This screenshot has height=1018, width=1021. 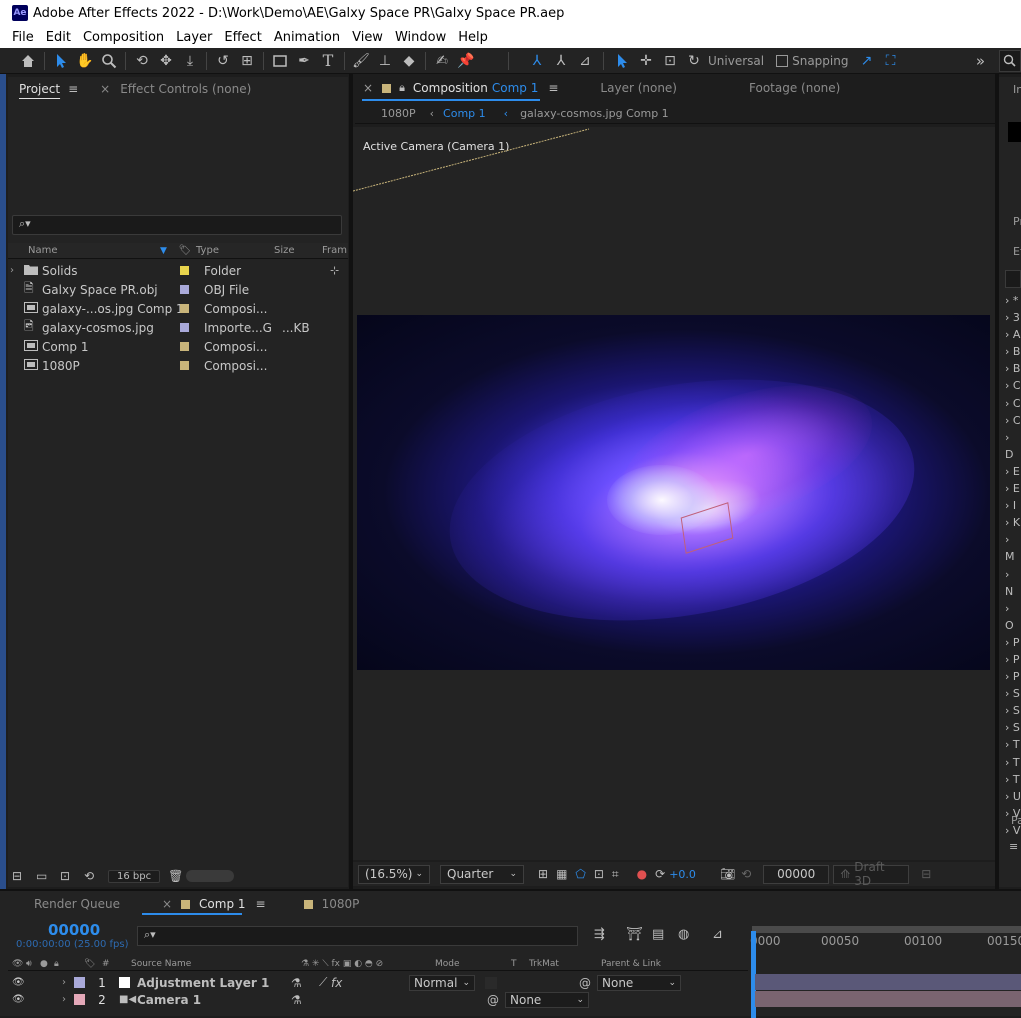 What do you see at coordinates (185, 89) in the screenshot?
I see `tab-effect-controls: Effect Controls (none)` at bounding box center [185, 89].